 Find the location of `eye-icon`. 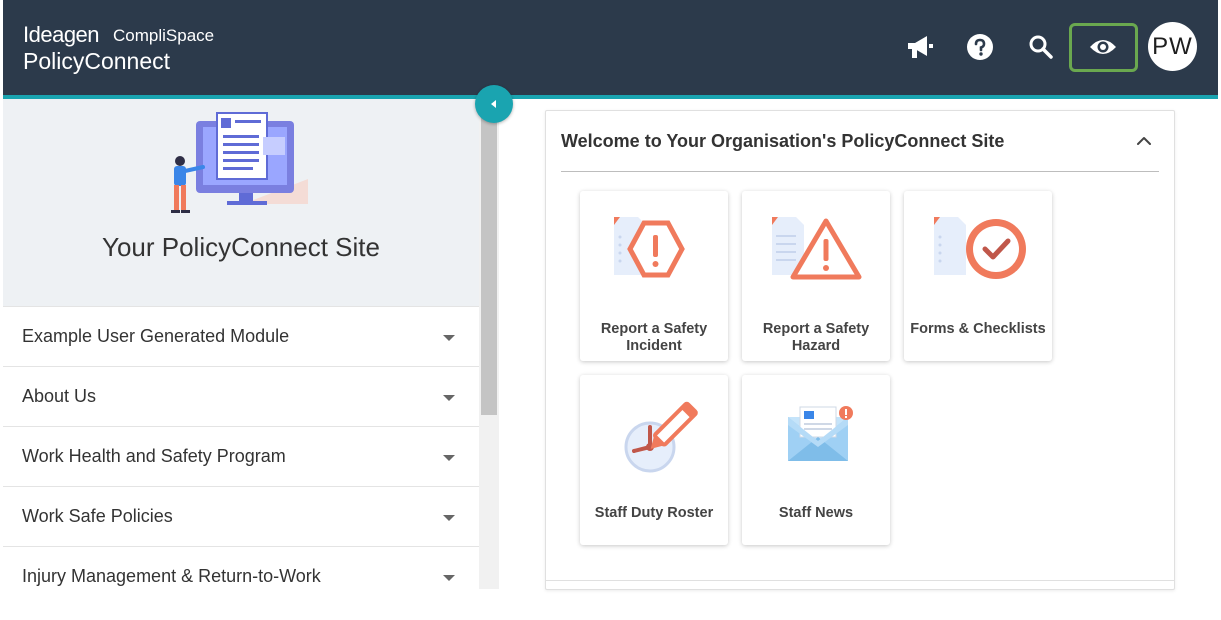

eye-icon is located at coordinates (1103, 47).